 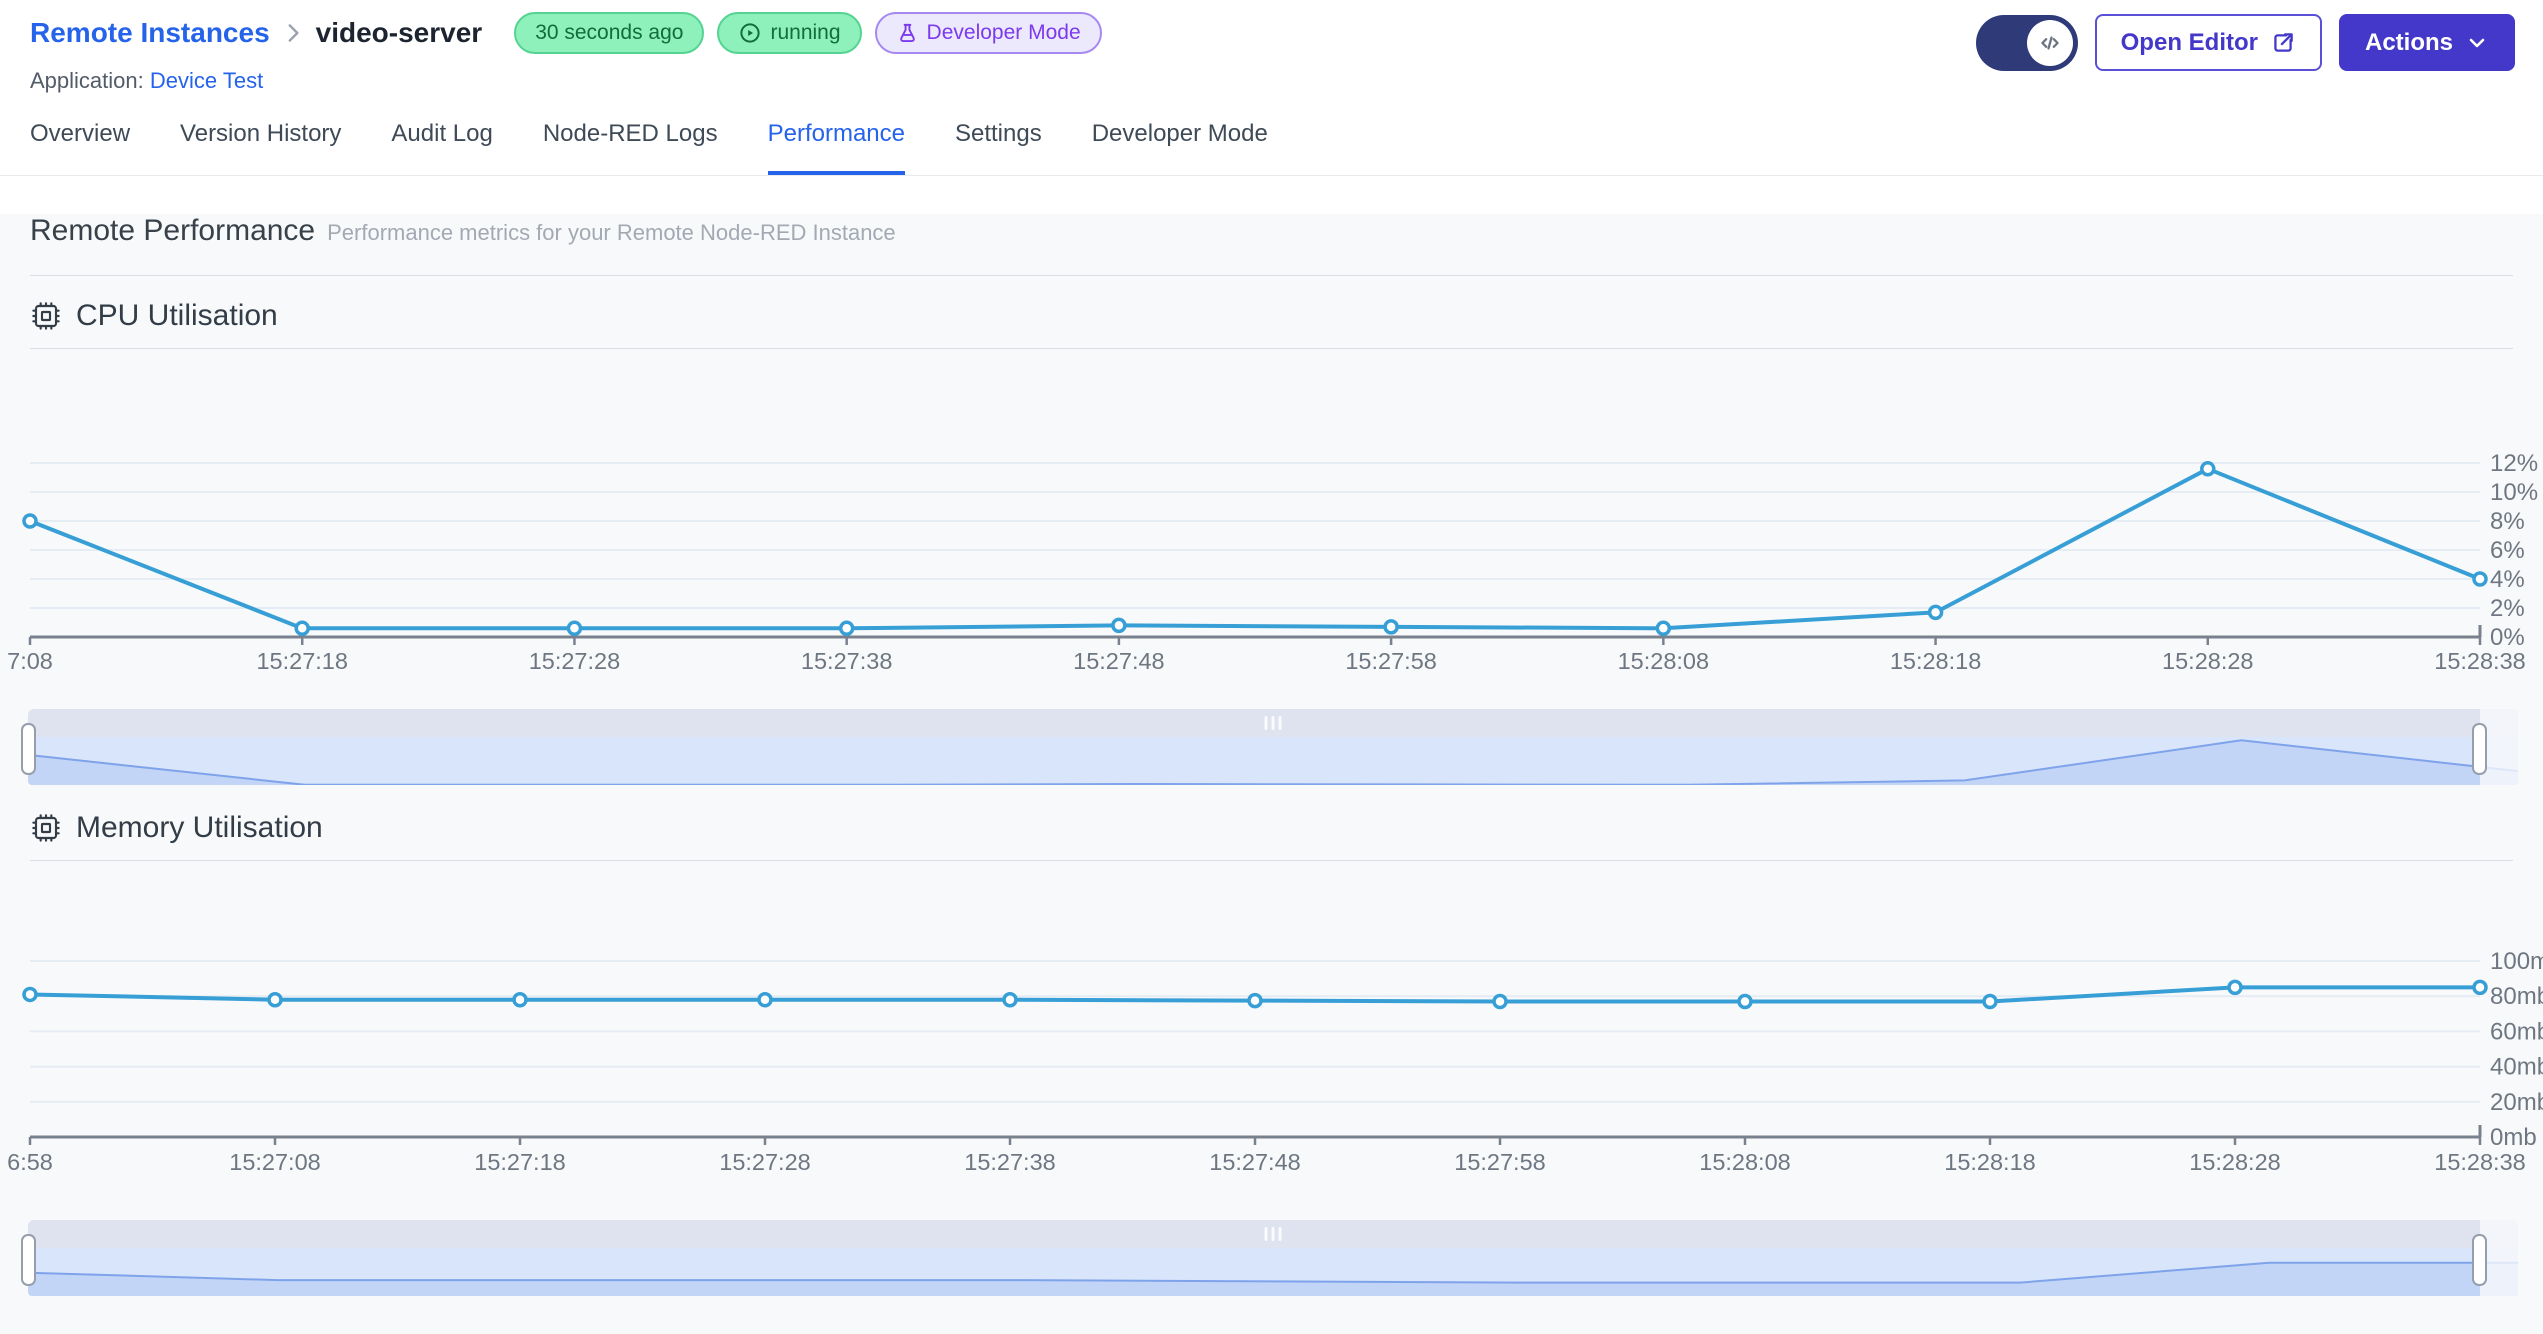 What do you see at coordinates (2477, 43) in the screenshot?
I see `chevron-down-icon` at bounding box center [2477, 43].